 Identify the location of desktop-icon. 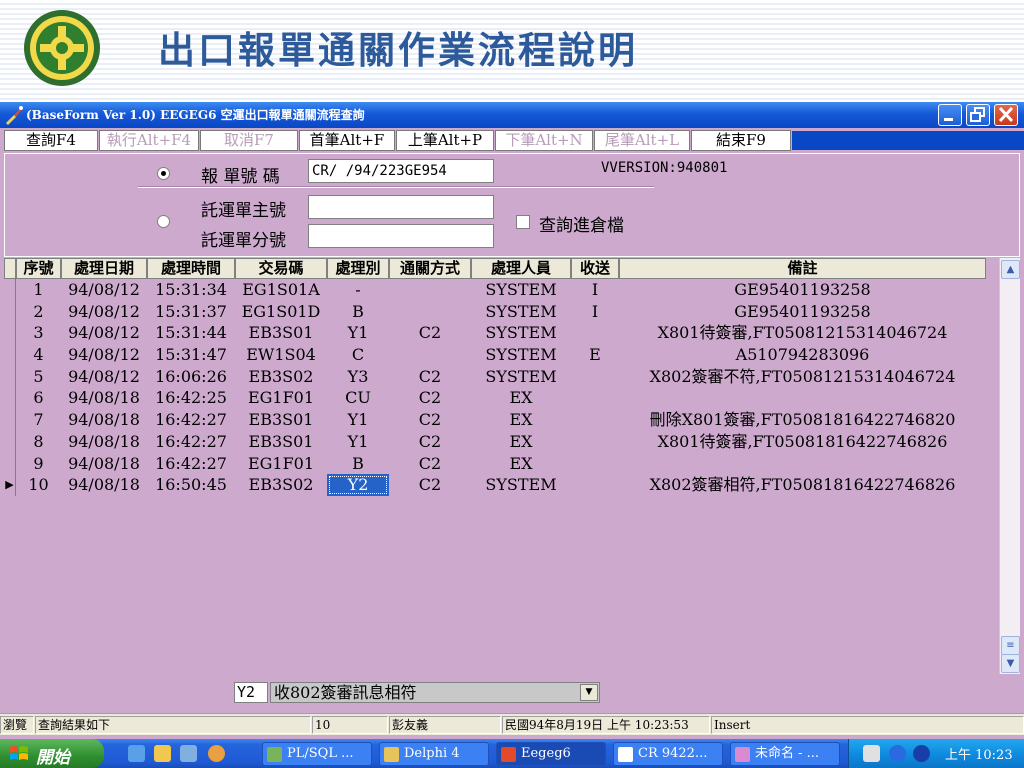
(188, 753).